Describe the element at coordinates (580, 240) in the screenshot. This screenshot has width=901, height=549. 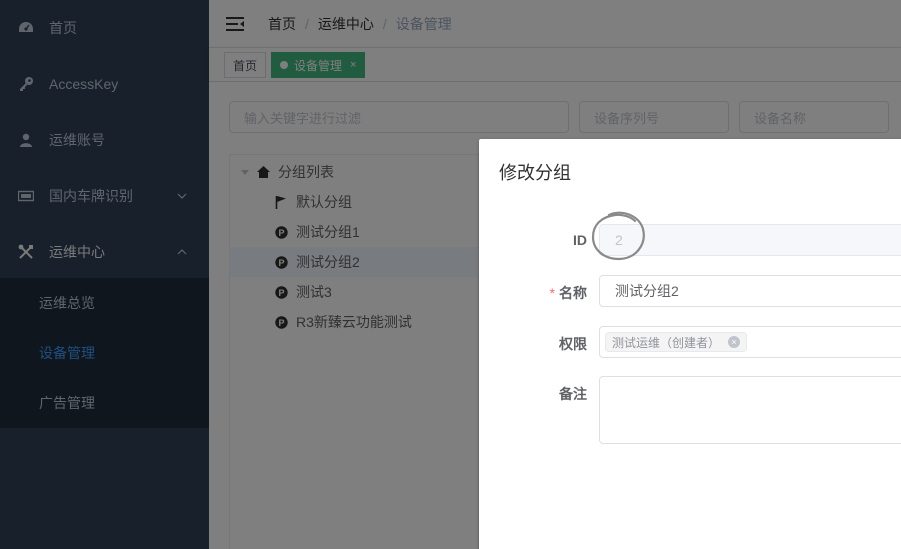
I see `id-label: ID` at that location.